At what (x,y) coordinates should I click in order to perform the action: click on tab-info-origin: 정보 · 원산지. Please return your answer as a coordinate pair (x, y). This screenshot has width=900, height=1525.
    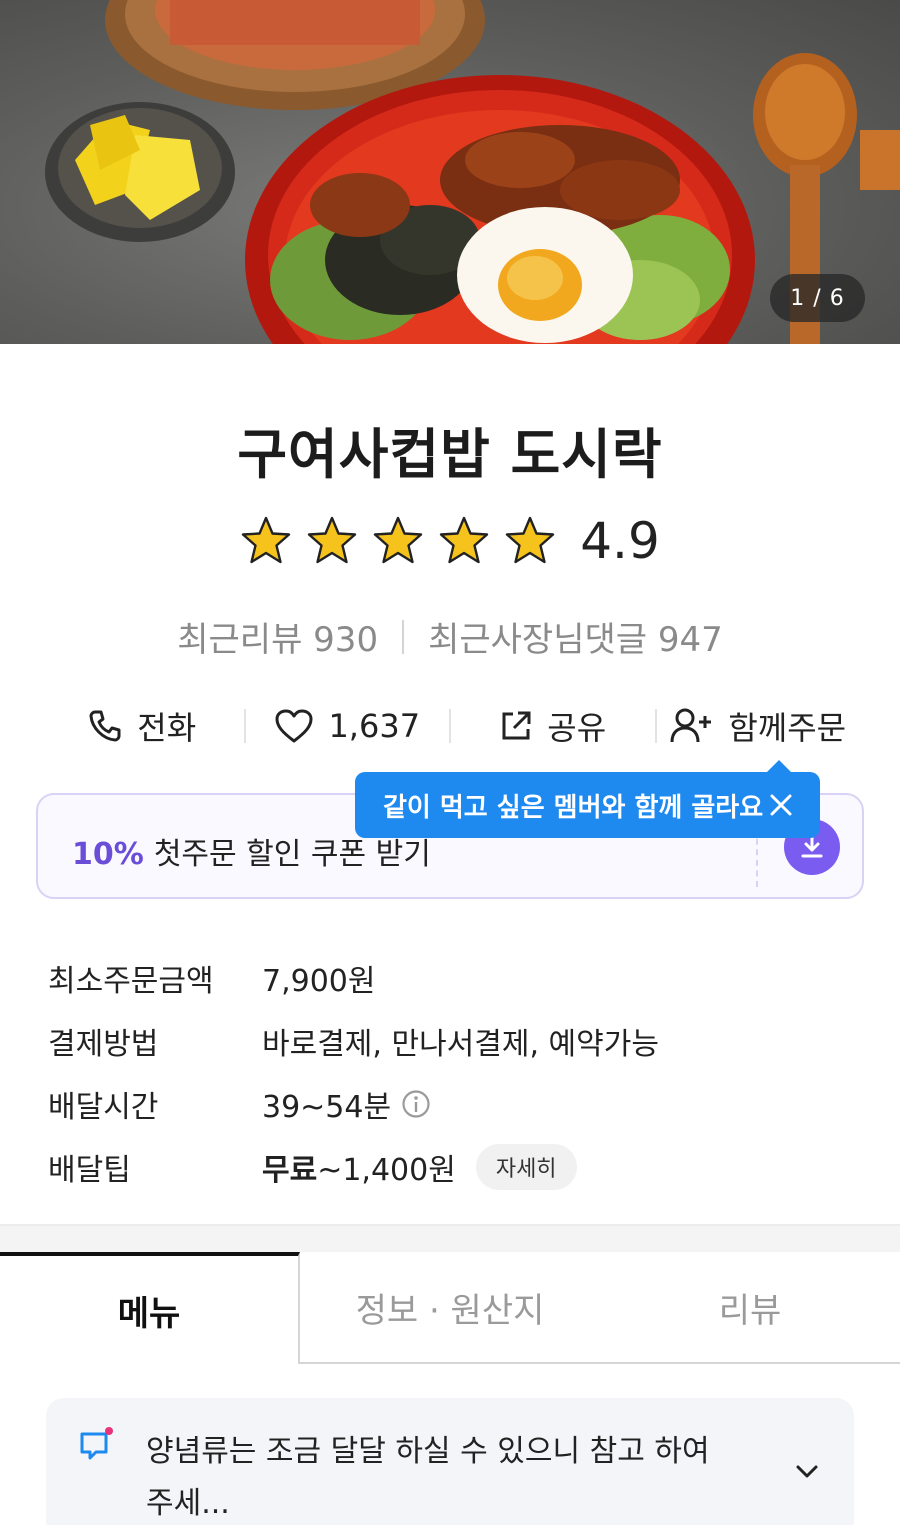
    Looking at the image, I should click on (450, 1308).